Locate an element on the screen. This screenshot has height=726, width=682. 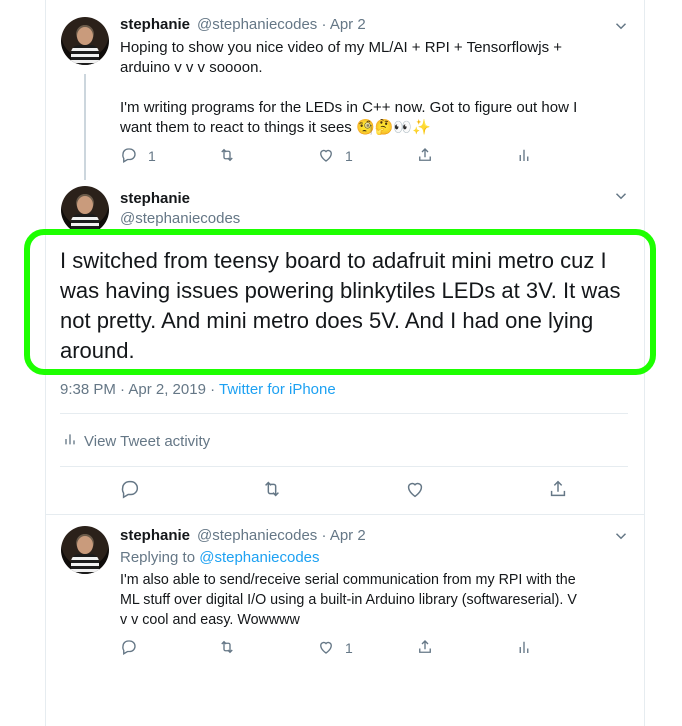
tweet3-date: · Apr 2 is located at coordinates (343, 535).